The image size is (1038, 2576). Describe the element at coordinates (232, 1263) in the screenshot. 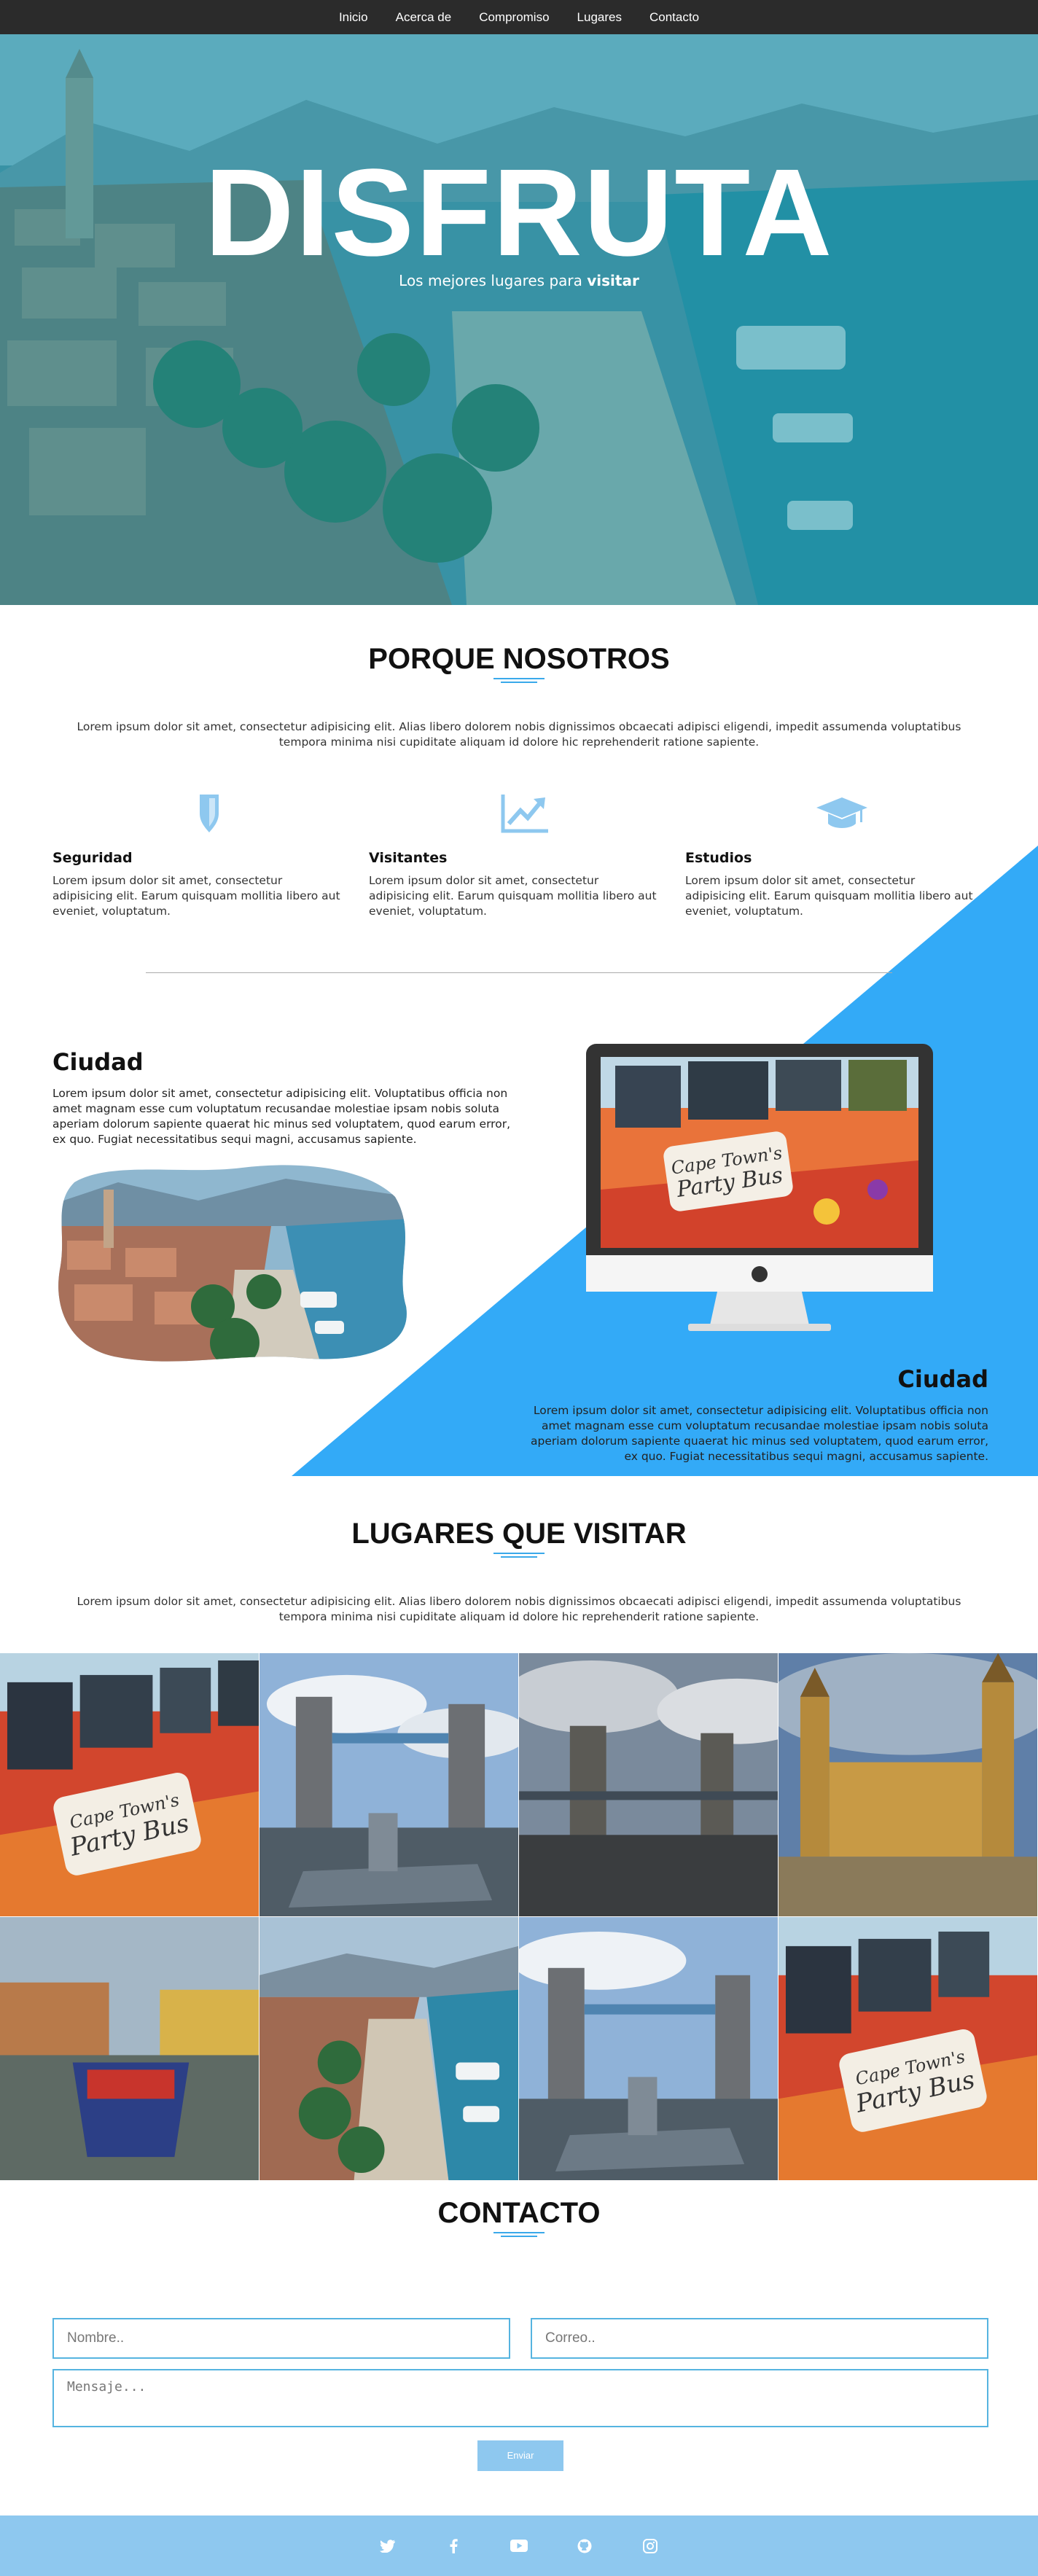

I see `city-photo` at that location.